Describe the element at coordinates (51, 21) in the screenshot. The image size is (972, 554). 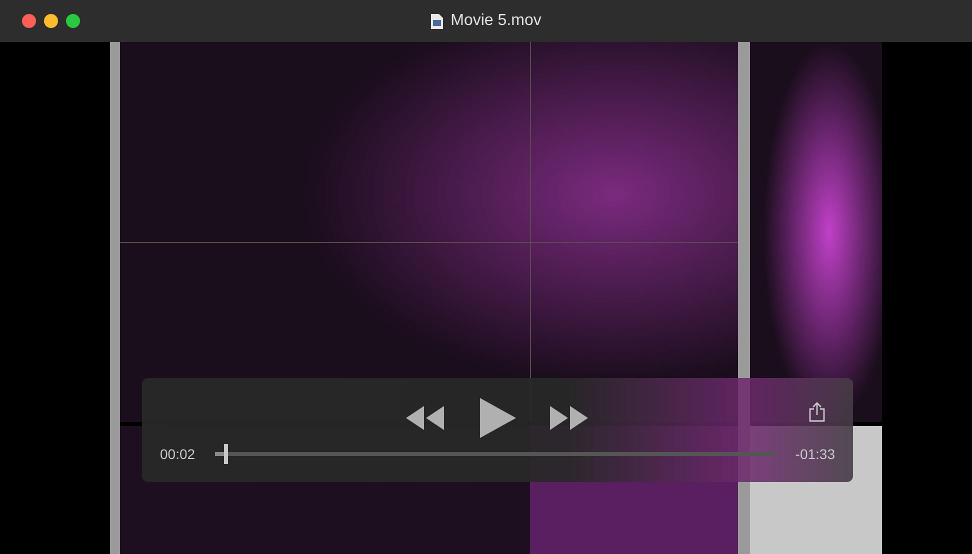
I see `minimize-button` at that location.